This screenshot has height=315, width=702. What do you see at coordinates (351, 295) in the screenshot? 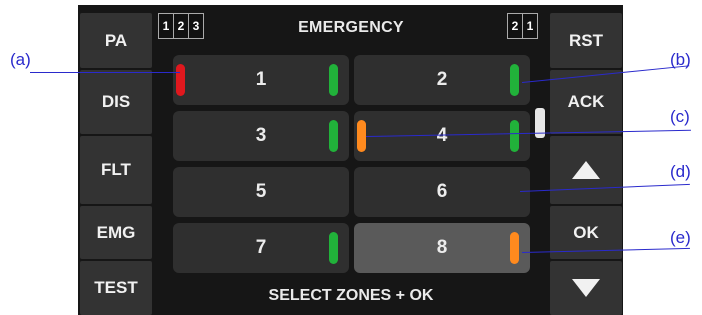
I see `status-footer: SELECT ZONES + OK` at bounding box center [351, 295].